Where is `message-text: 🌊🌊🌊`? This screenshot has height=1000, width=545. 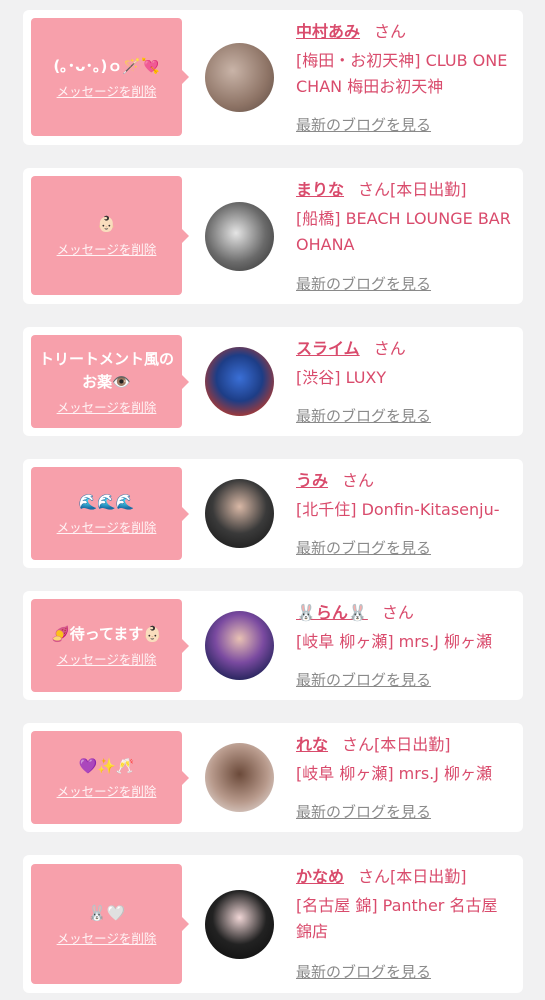
message-text: 🌊🌊🌊 is located at coordinates (106, 502).